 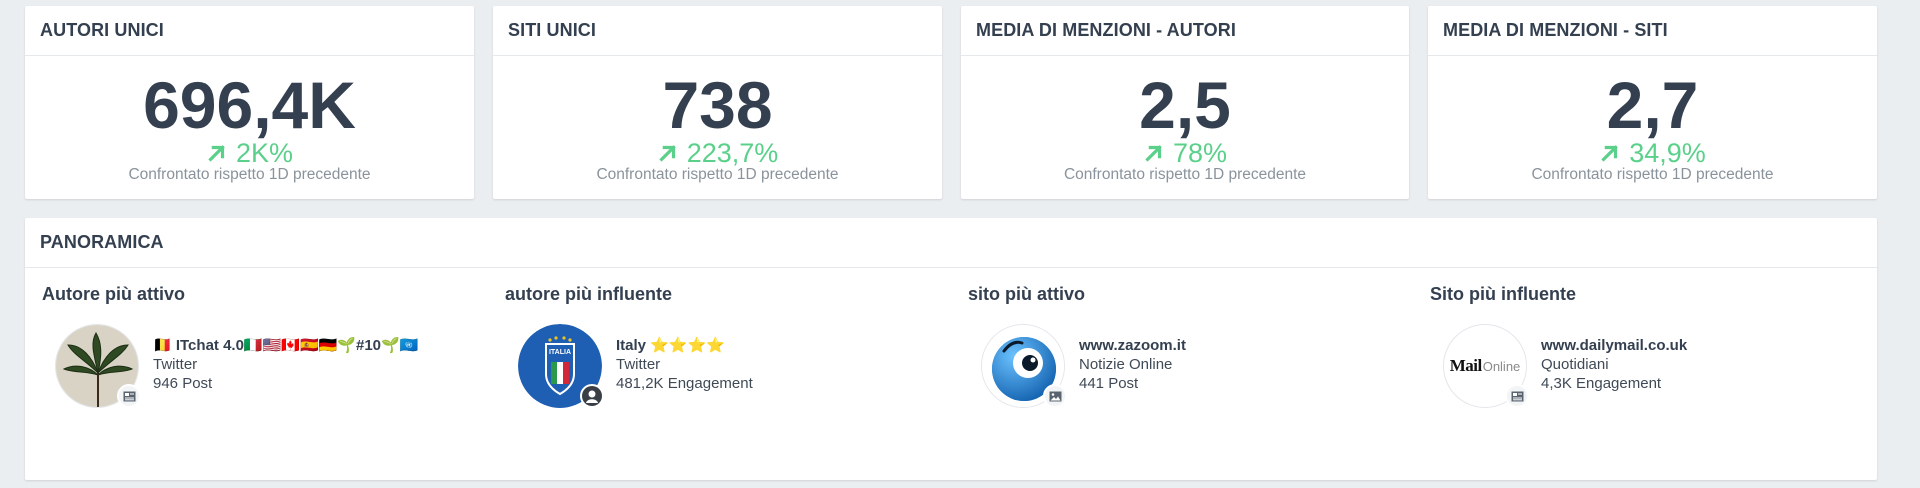 I want to click on kpi-value: 2,5, so click(x=1185, y=105).